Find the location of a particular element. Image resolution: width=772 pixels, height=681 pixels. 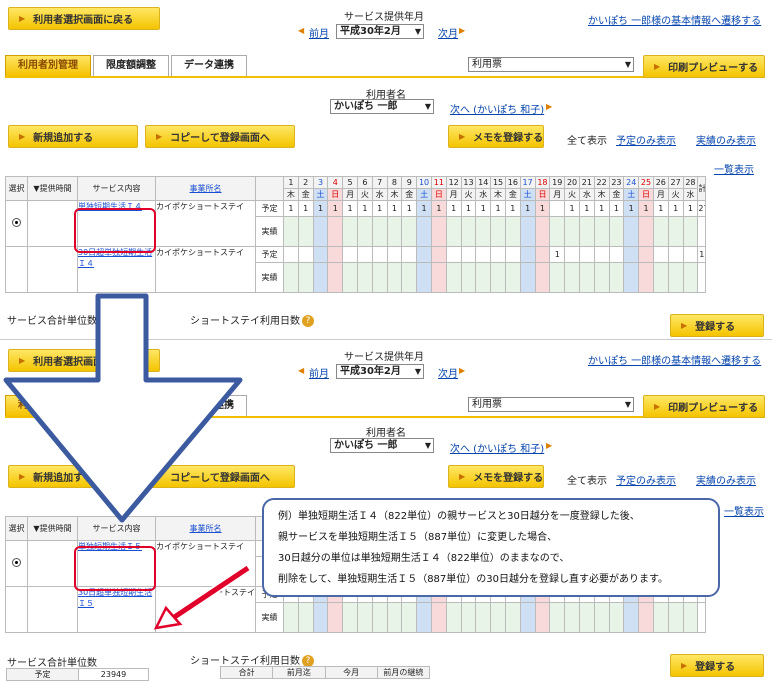

row-select-cell is located at coordinates (16, 563).